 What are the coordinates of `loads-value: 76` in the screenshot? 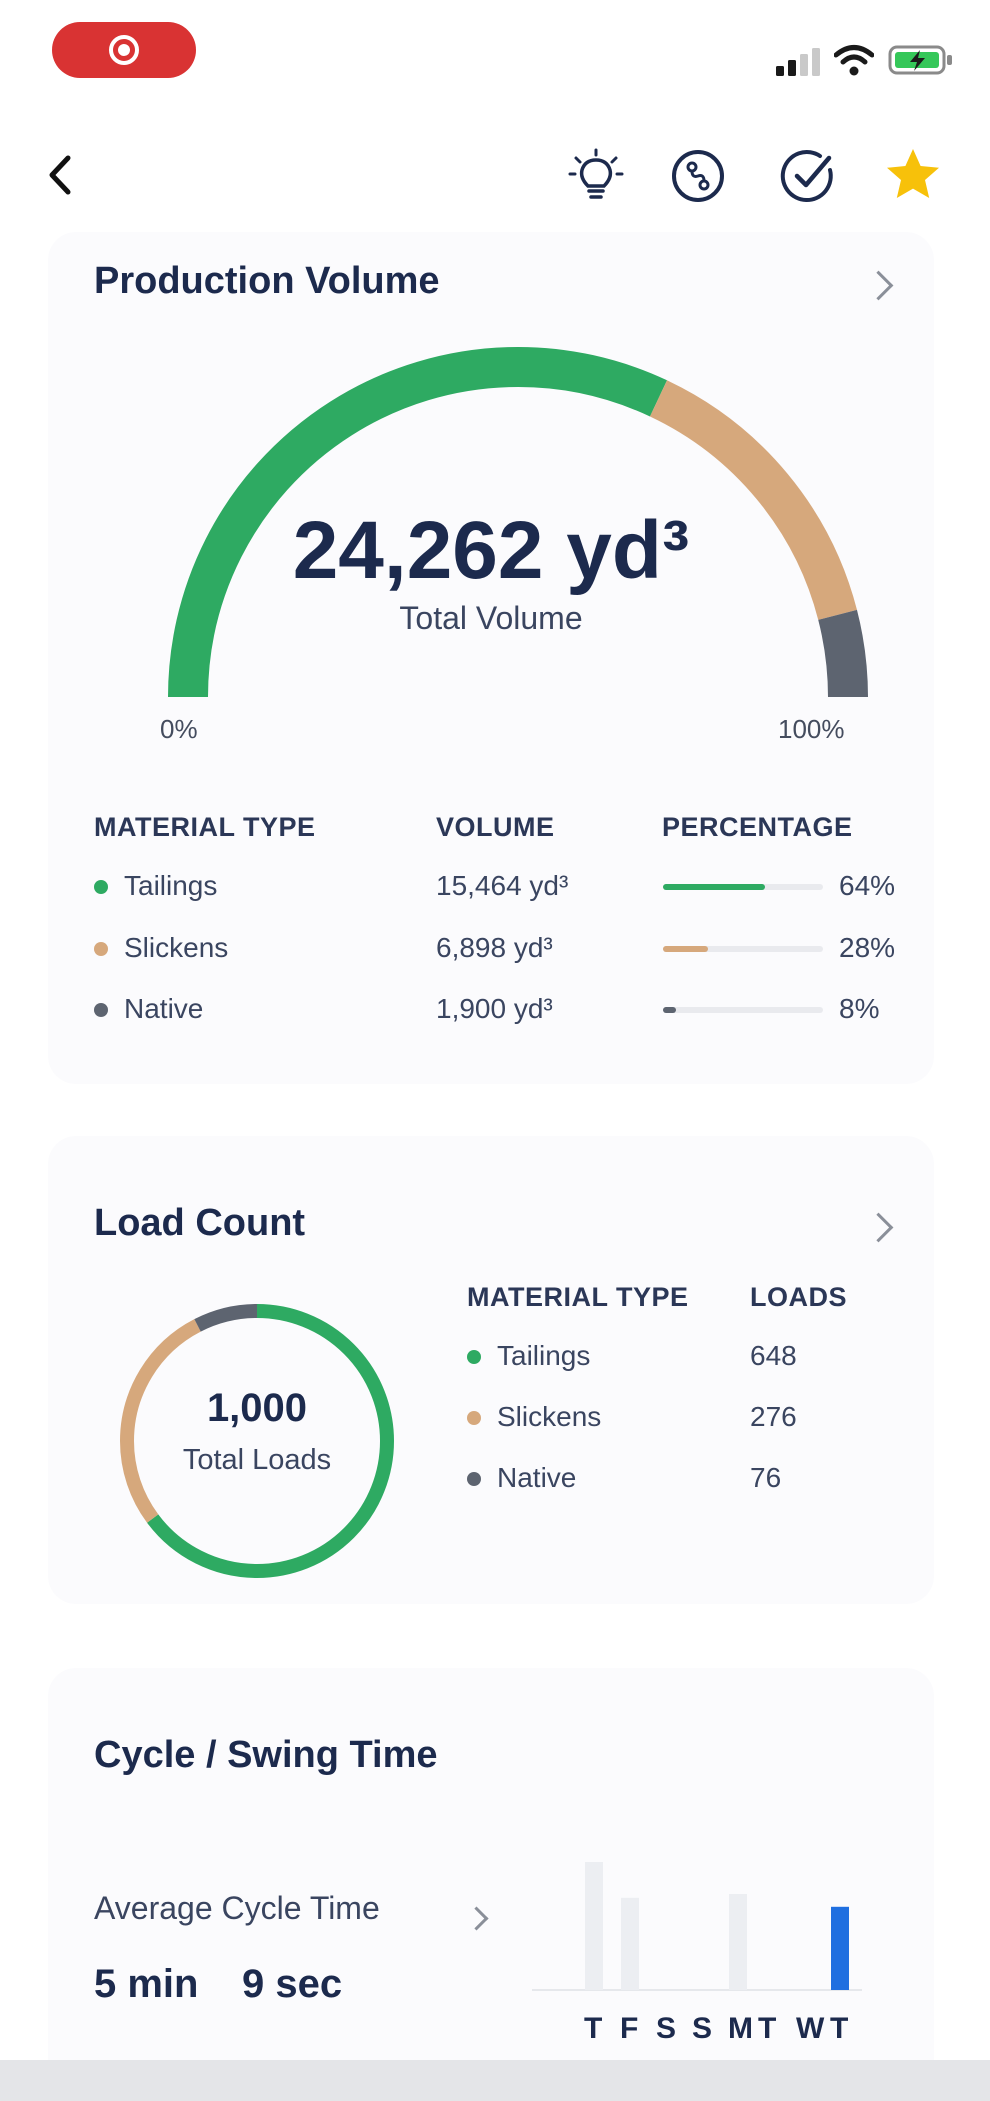 It's located at (766, 1477).